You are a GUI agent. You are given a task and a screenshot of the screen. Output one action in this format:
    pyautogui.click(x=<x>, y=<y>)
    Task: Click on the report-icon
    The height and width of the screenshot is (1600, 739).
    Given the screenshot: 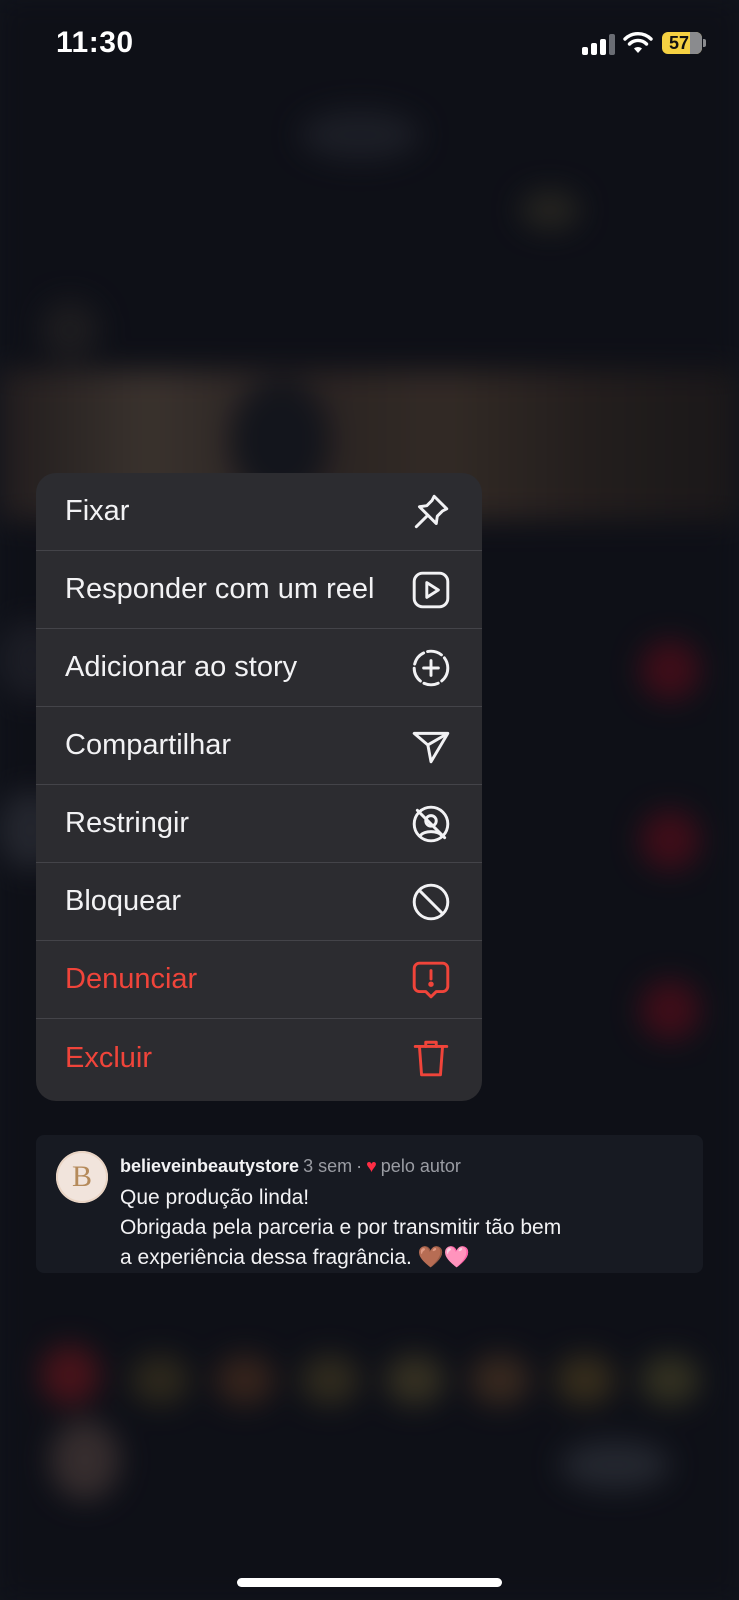 What is the action you would take?
    pyautogui.click(x=431, y=980)
    